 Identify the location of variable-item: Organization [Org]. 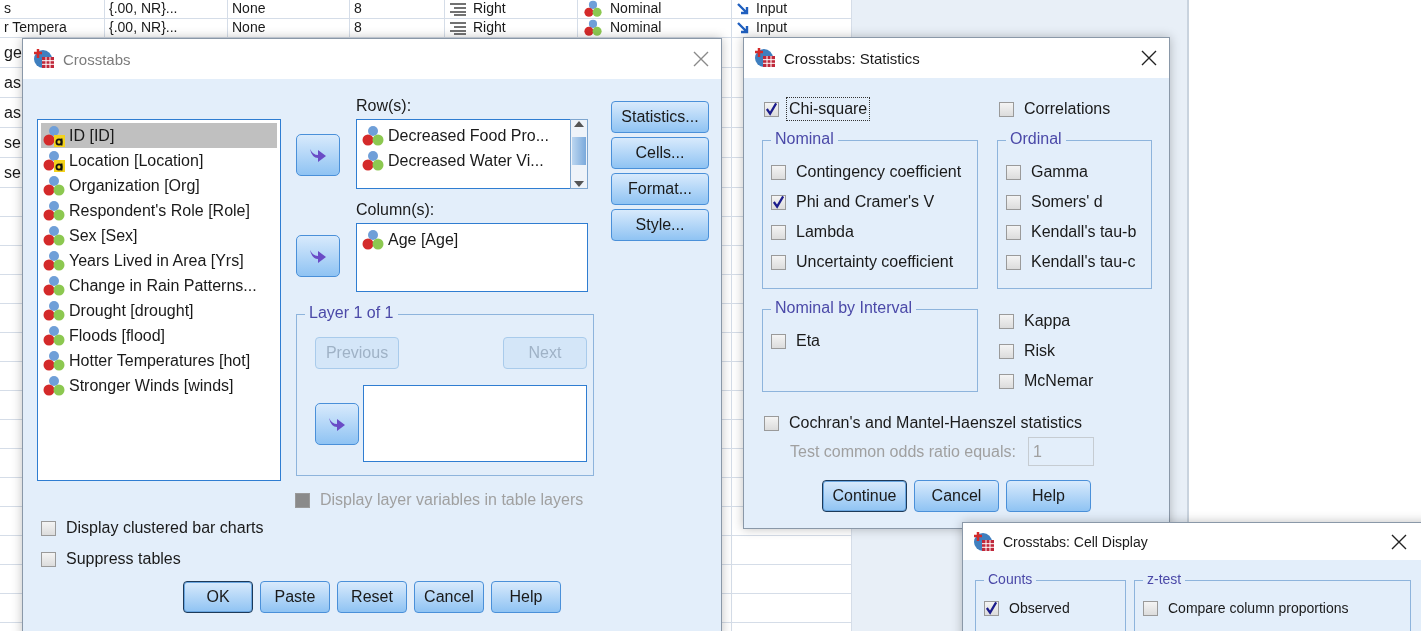
(159, 185).